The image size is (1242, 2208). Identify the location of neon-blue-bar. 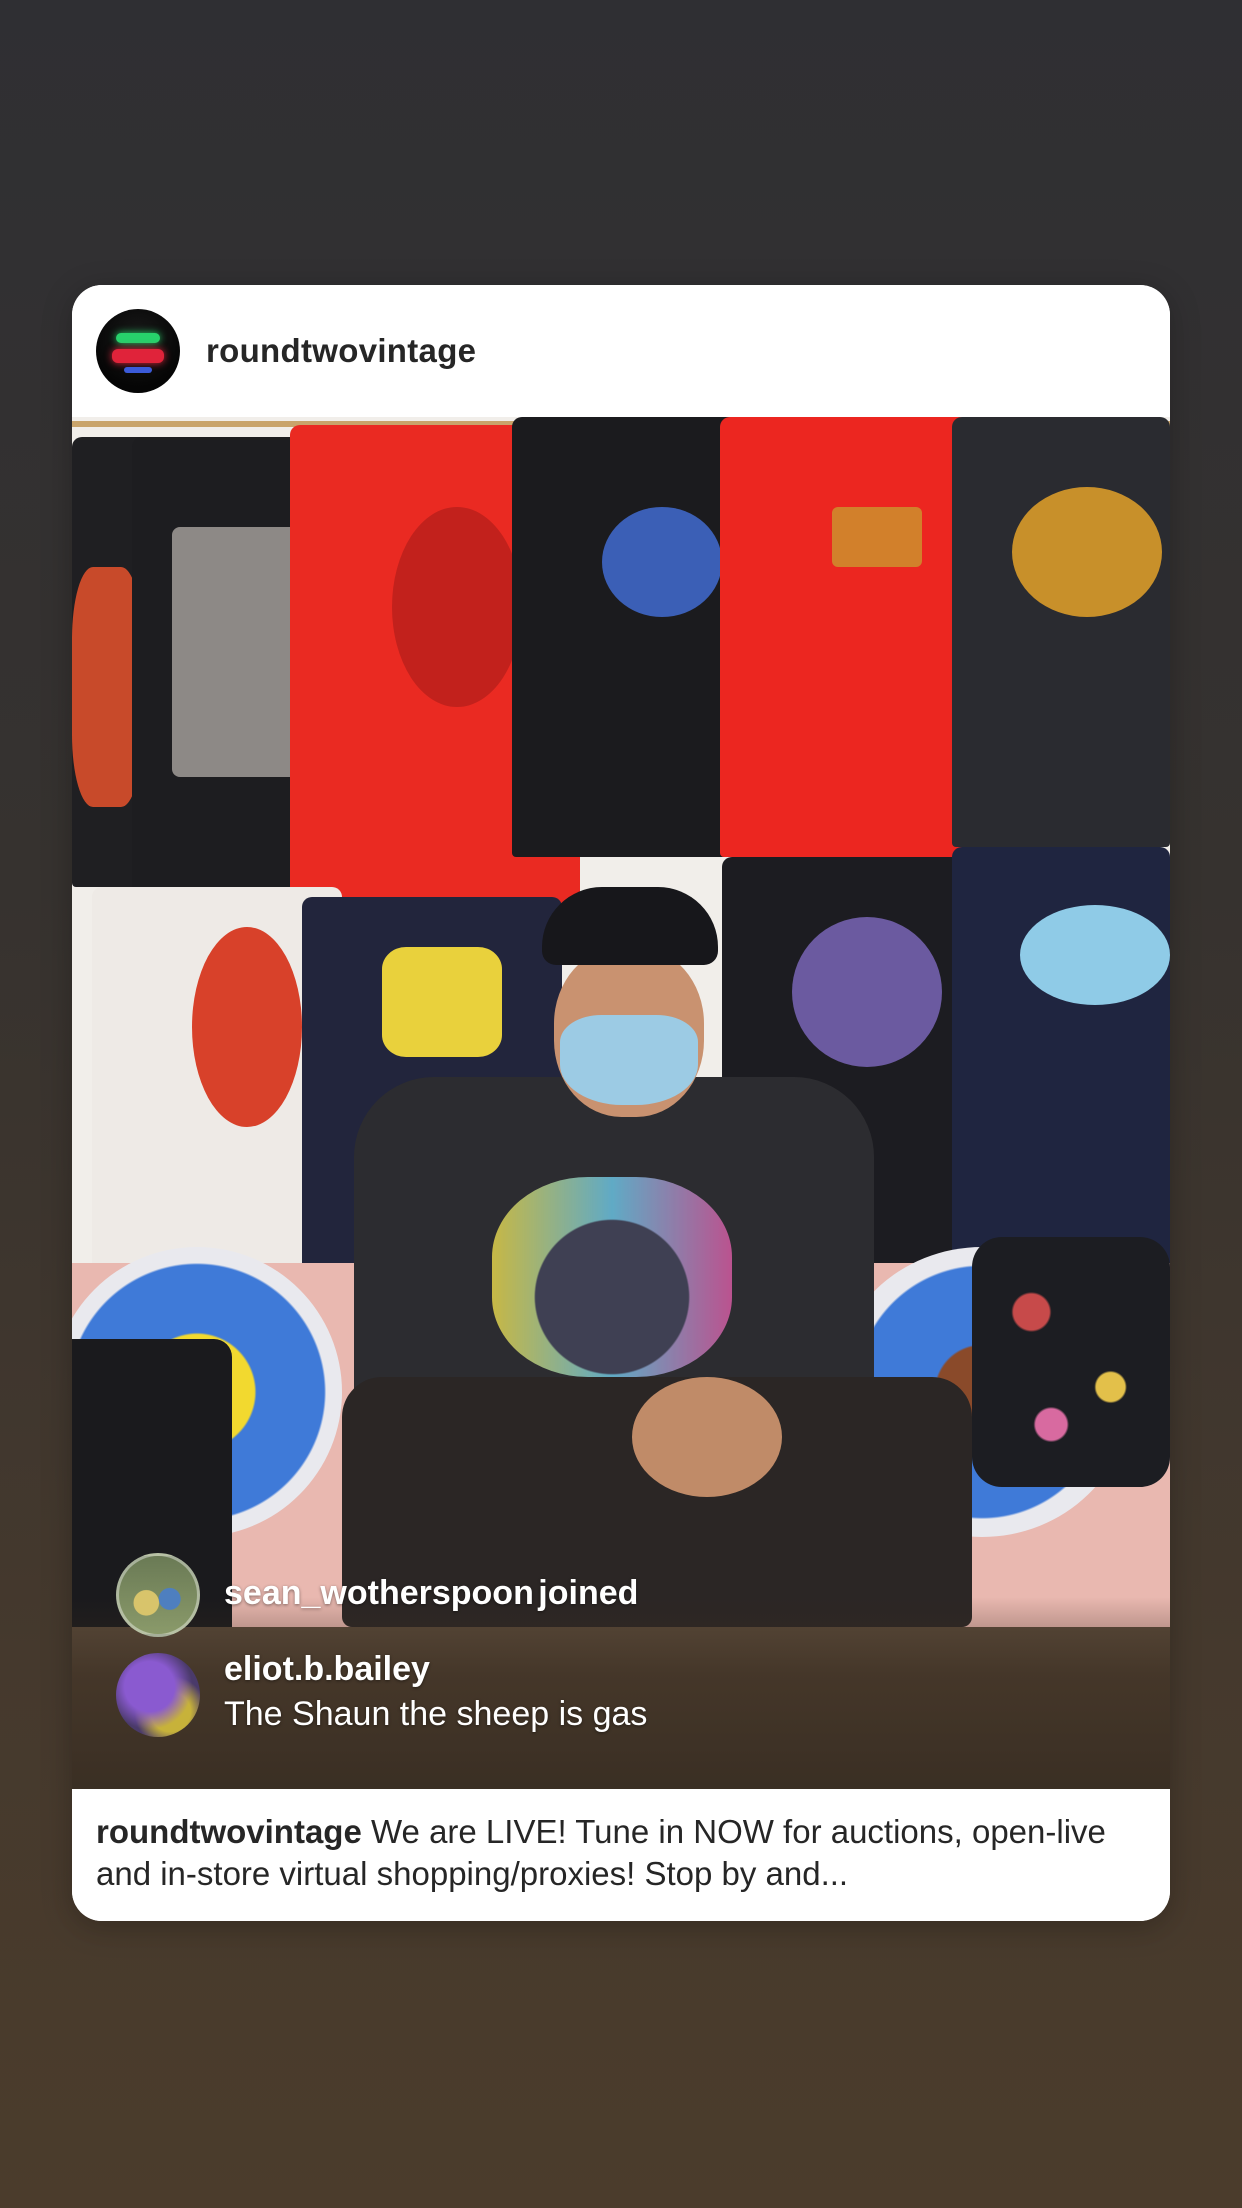
(138, 370).